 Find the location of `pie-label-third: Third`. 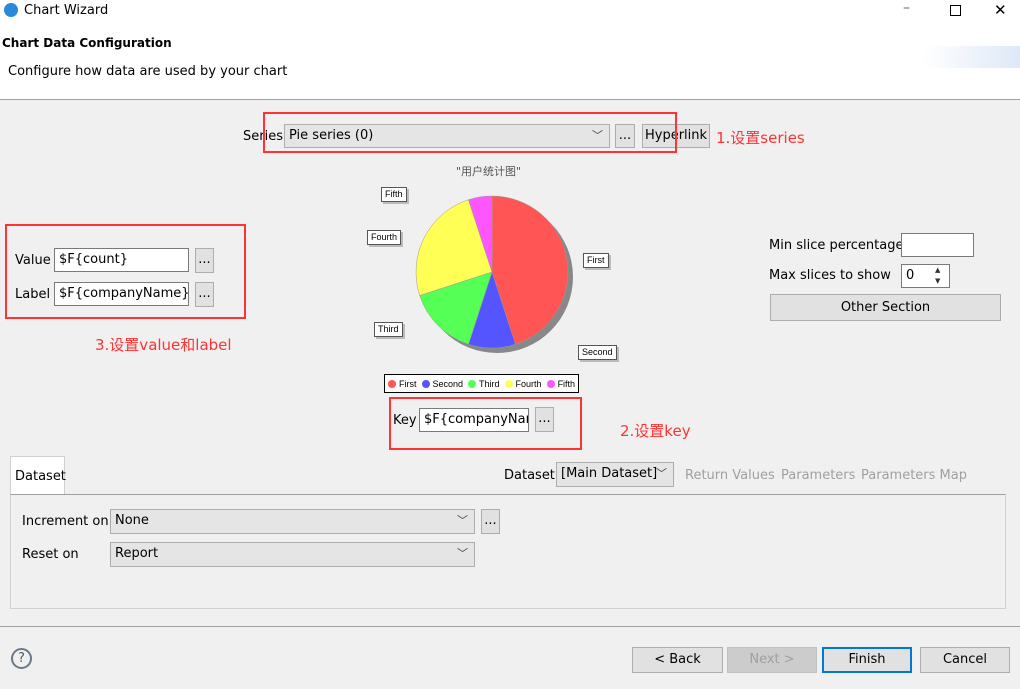

pie-label-third: Third is located at coordinates (388, 329).